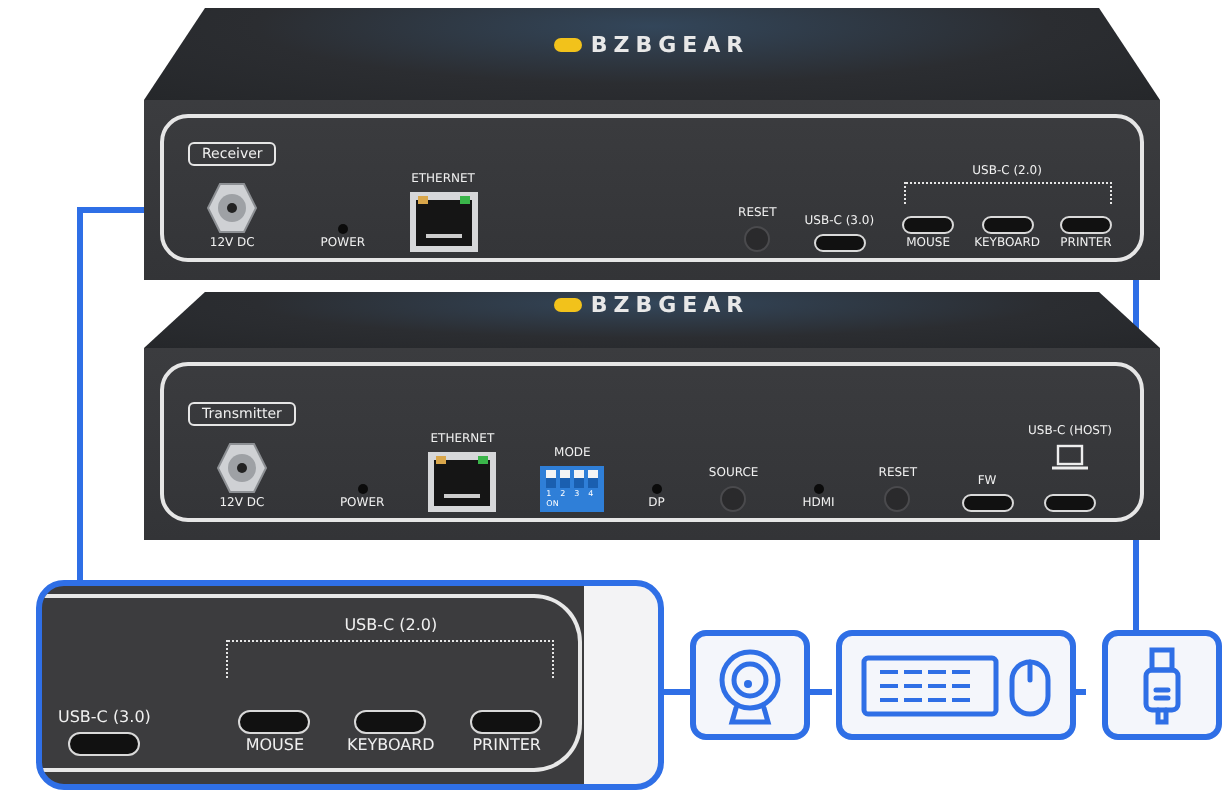  I want to click on port-label: USB-C (3.0), so click(104, 719).